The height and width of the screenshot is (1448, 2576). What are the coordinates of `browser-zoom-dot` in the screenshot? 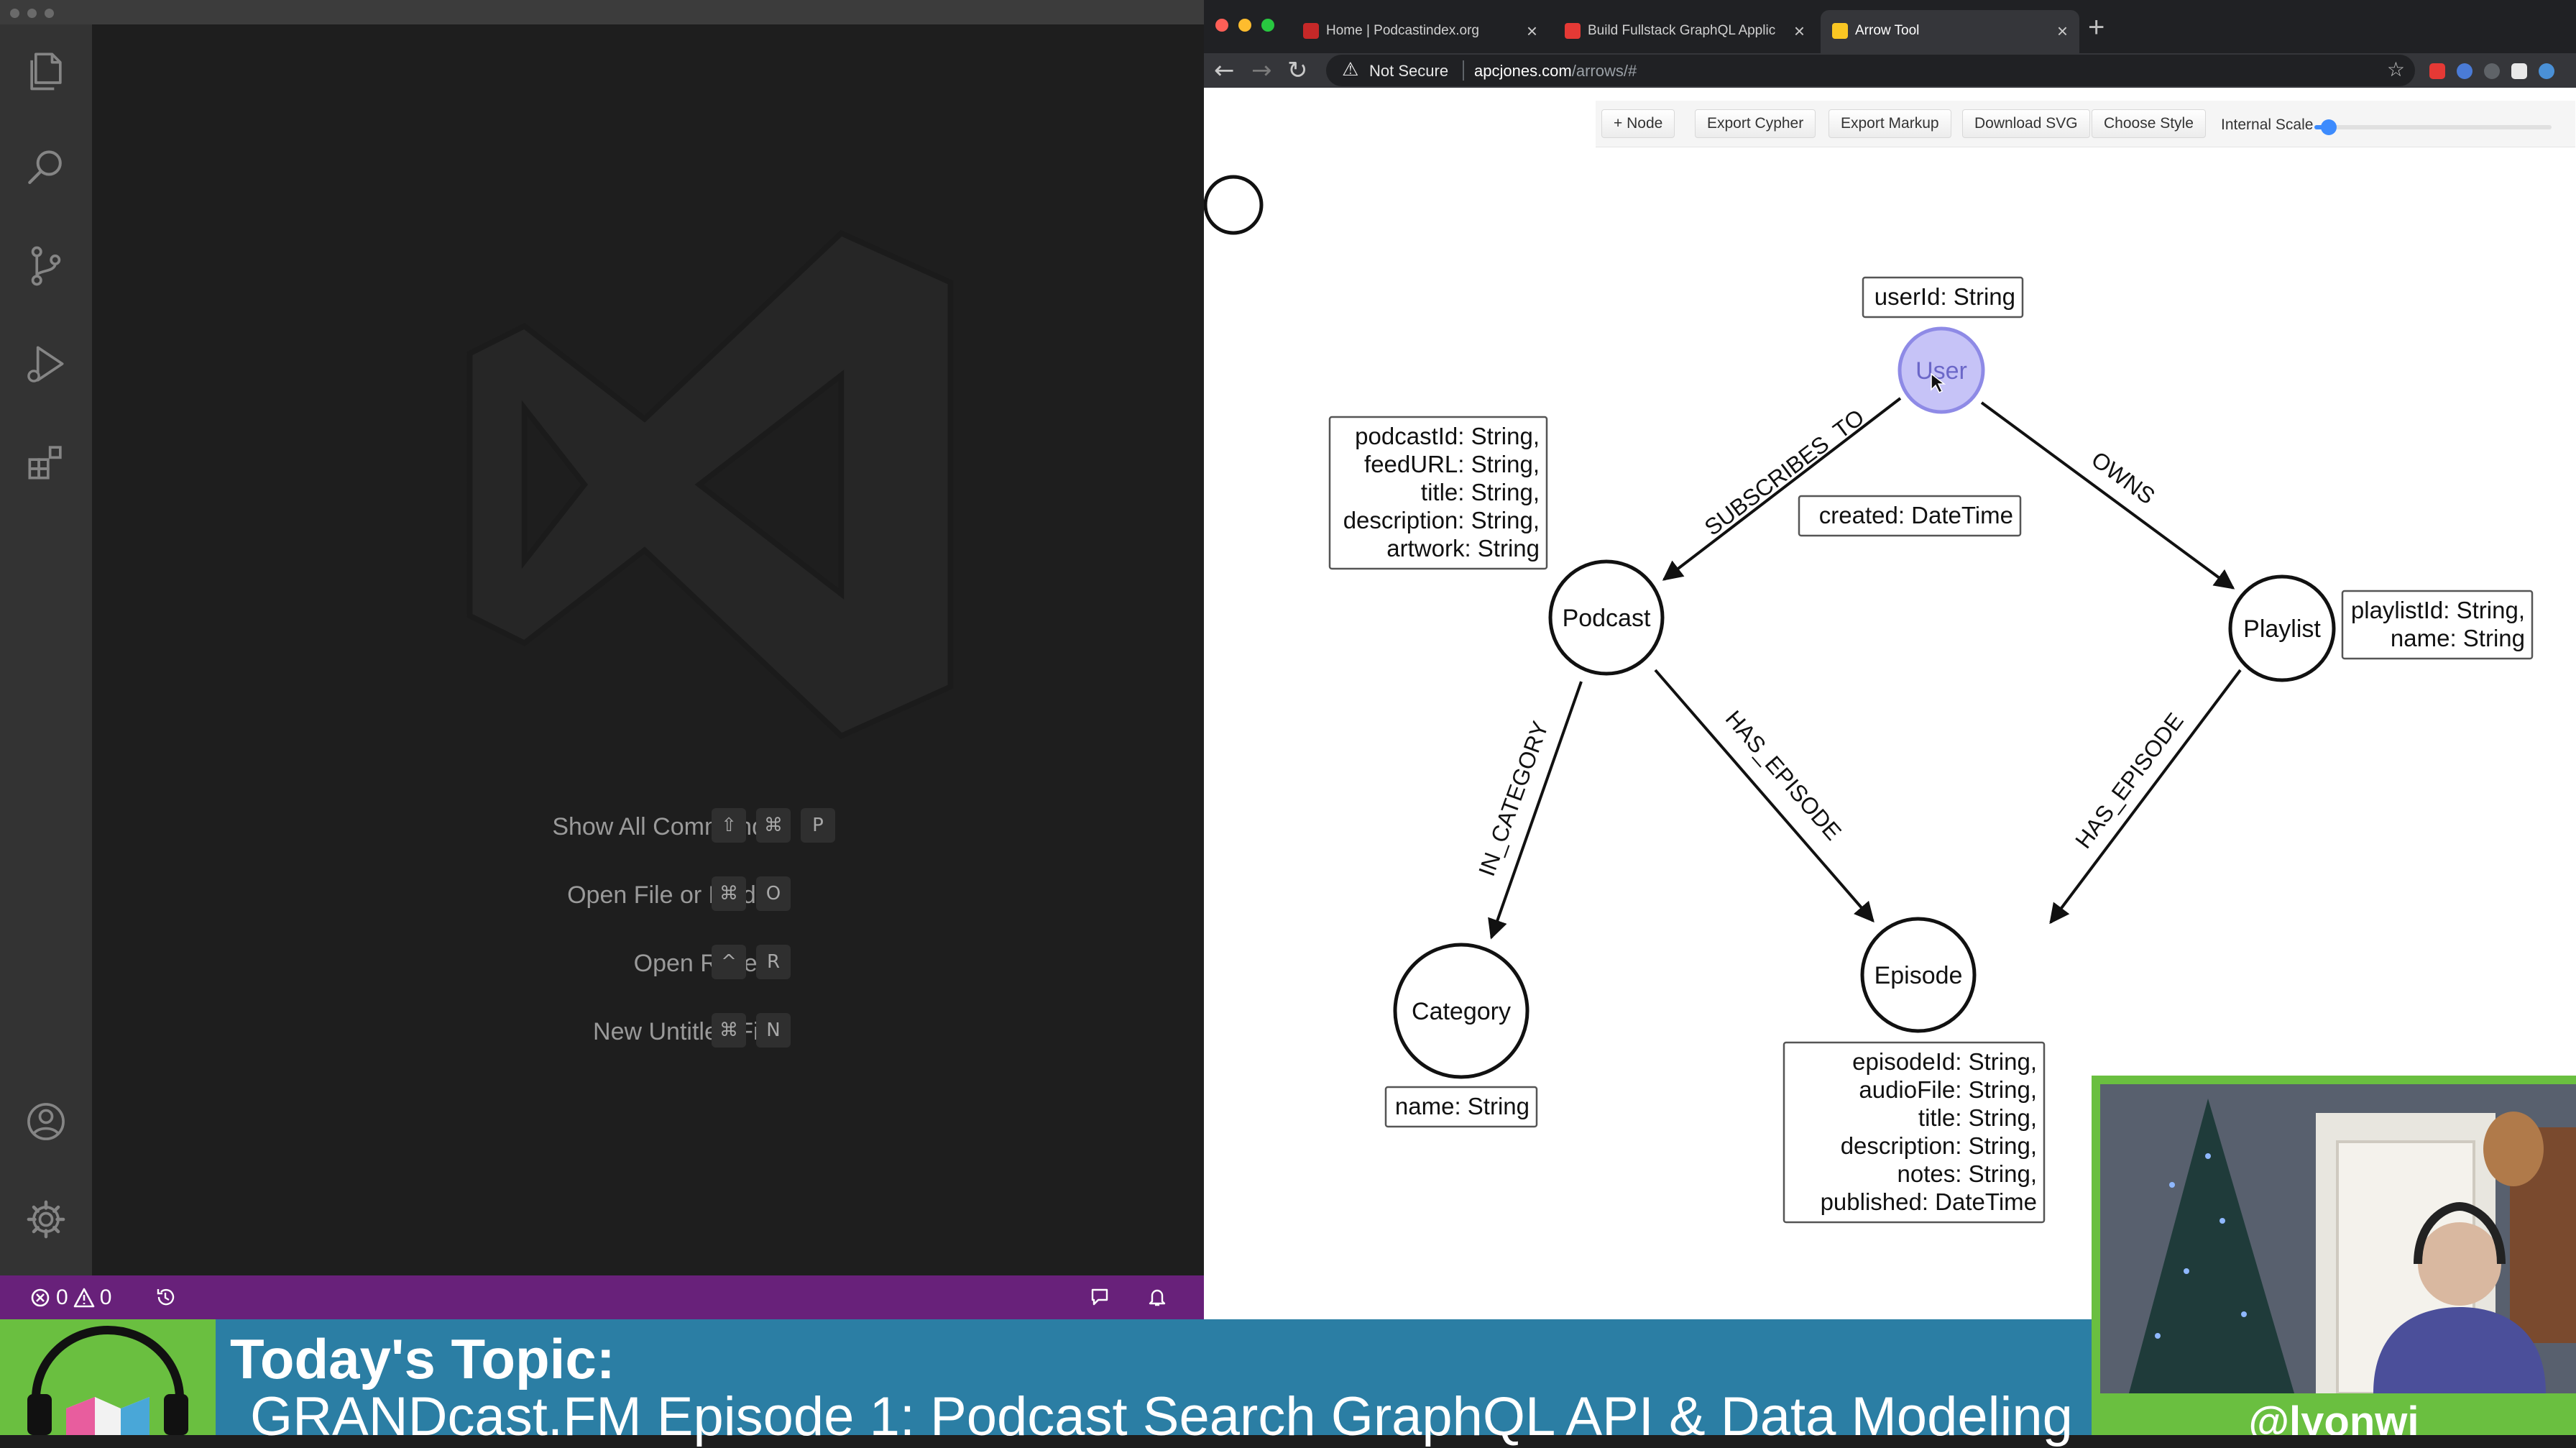 It's located at (1267, 25).